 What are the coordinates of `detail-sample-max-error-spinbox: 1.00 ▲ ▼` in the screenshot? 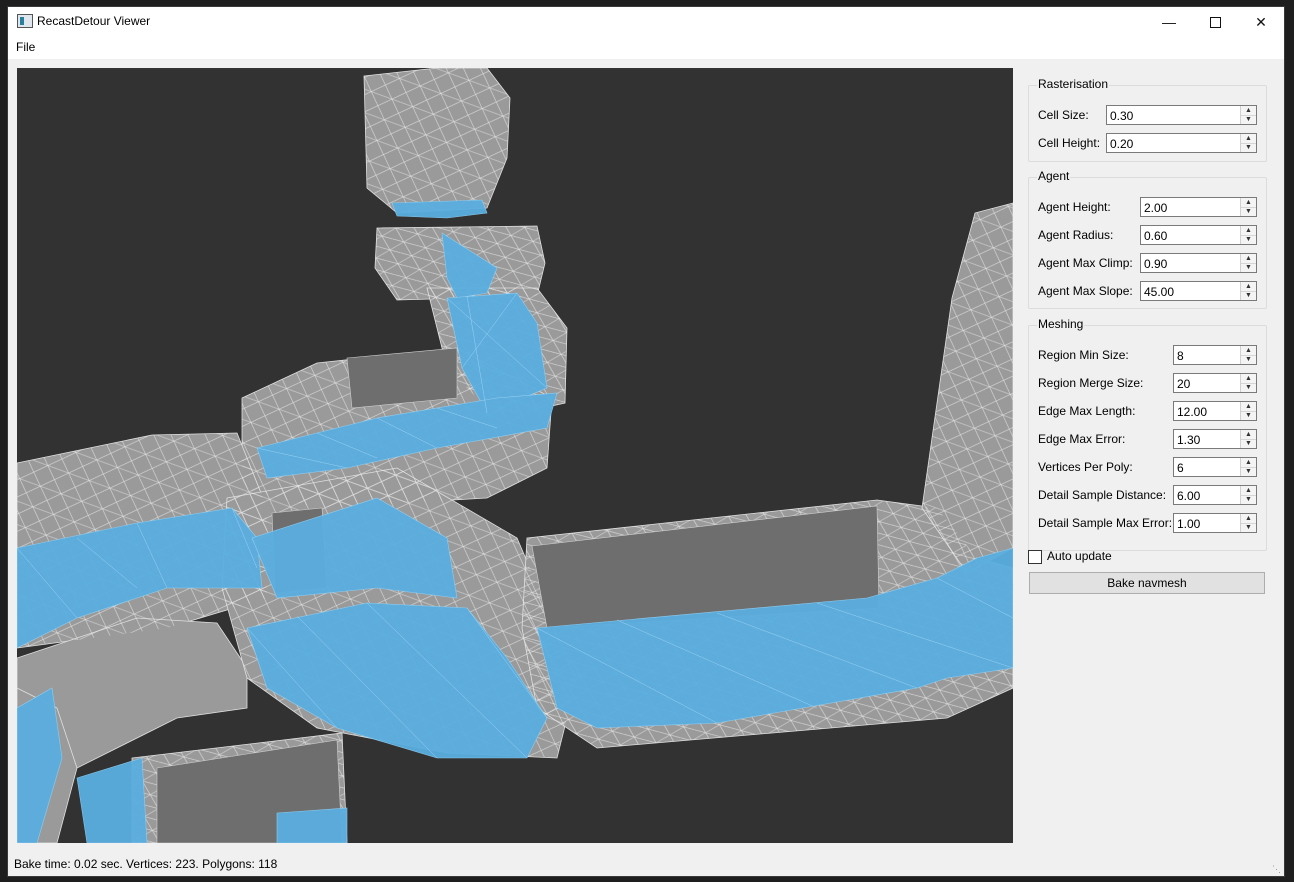 It's located at (1215, 523).